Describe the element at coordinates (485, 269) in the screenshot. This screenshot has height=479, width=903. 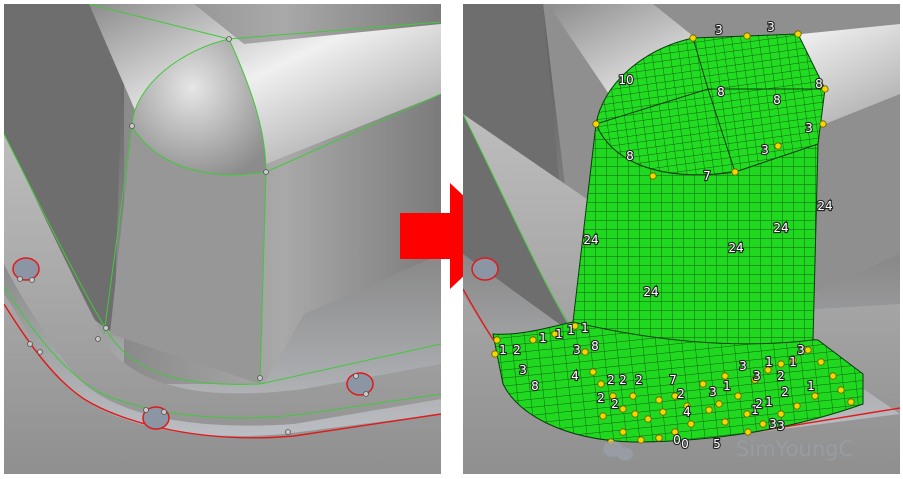
I see `hole-outline` at that location.